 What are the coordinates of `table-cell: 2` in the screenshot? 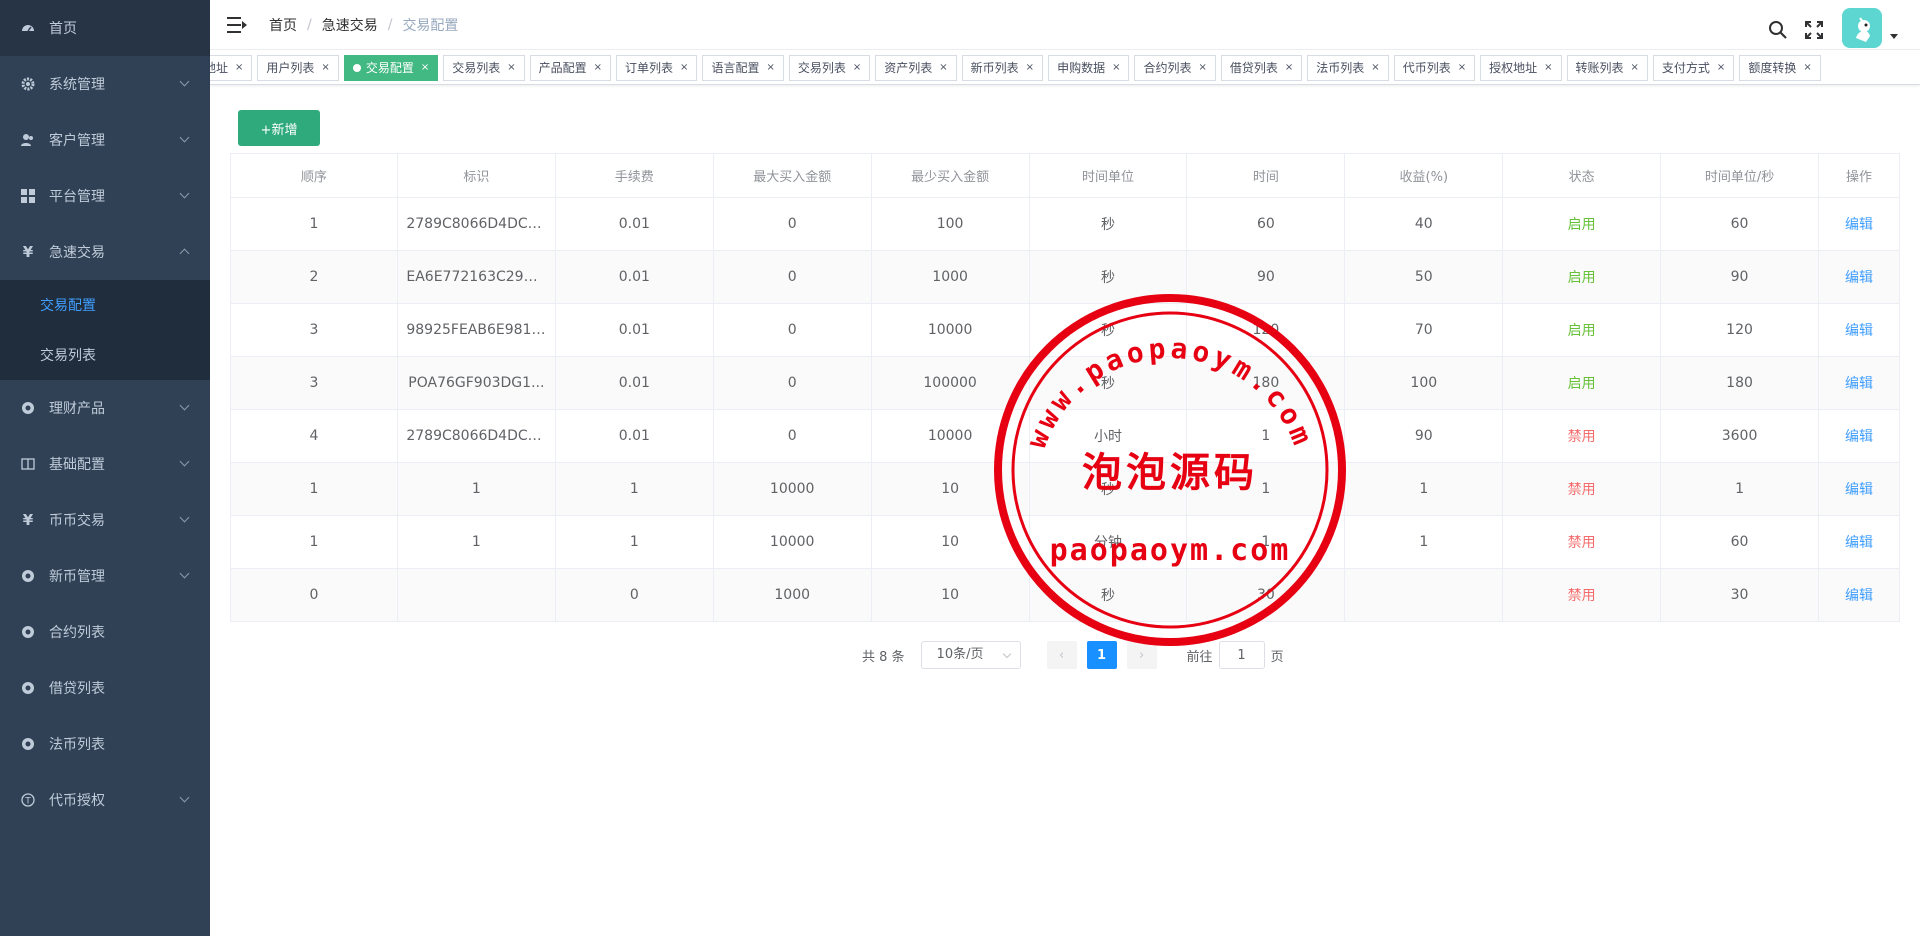 It's located at (314, 277).